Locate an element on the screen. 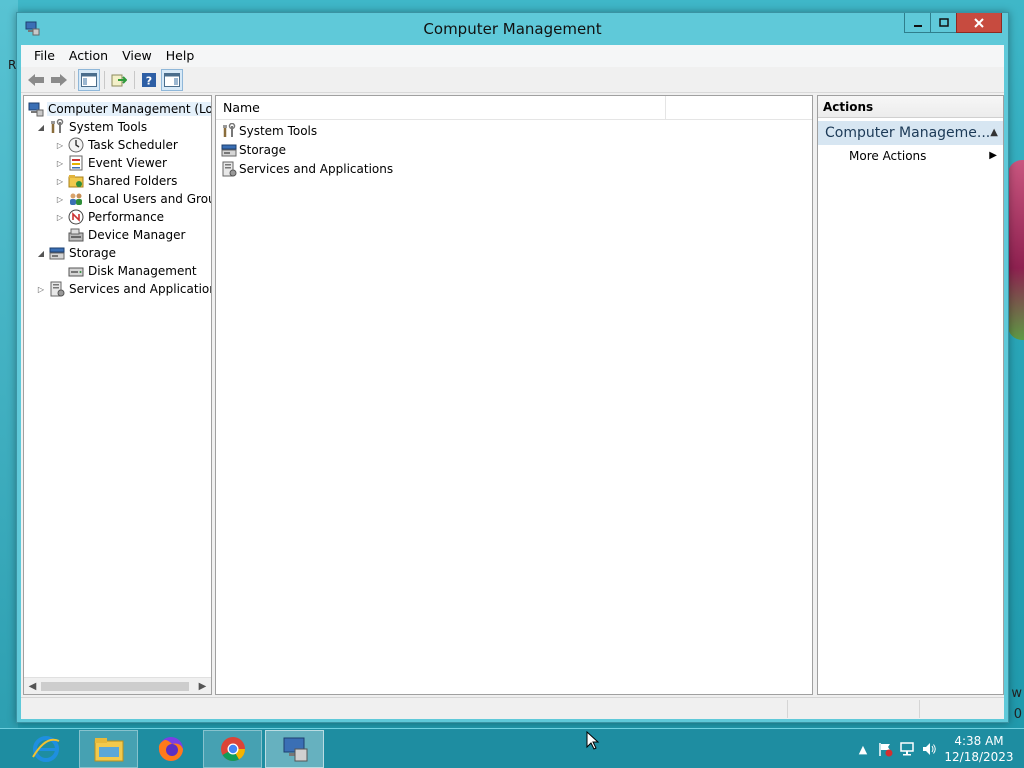 Image resolution: width=1024 pixels, height=768 pixels. tree-item-label: Shared Folders is located at coordinates (133, 181).